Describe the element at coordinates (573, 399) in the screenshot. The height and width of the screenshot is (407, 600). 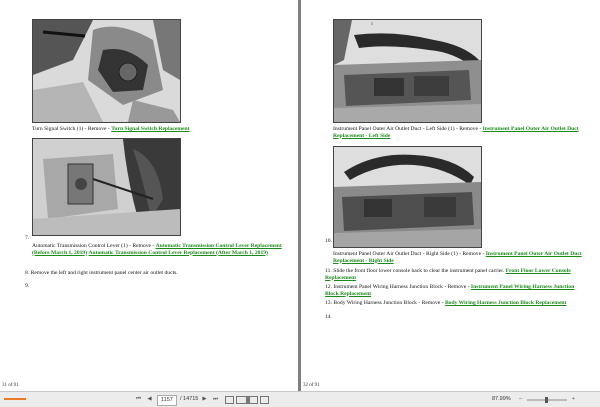
I see `zoom-in-button: +` at that location.